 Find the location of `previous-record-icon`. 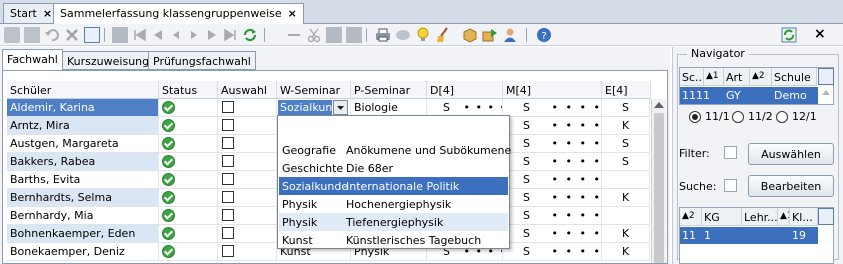

previous-record-icon is located at coordinates (158, 35).